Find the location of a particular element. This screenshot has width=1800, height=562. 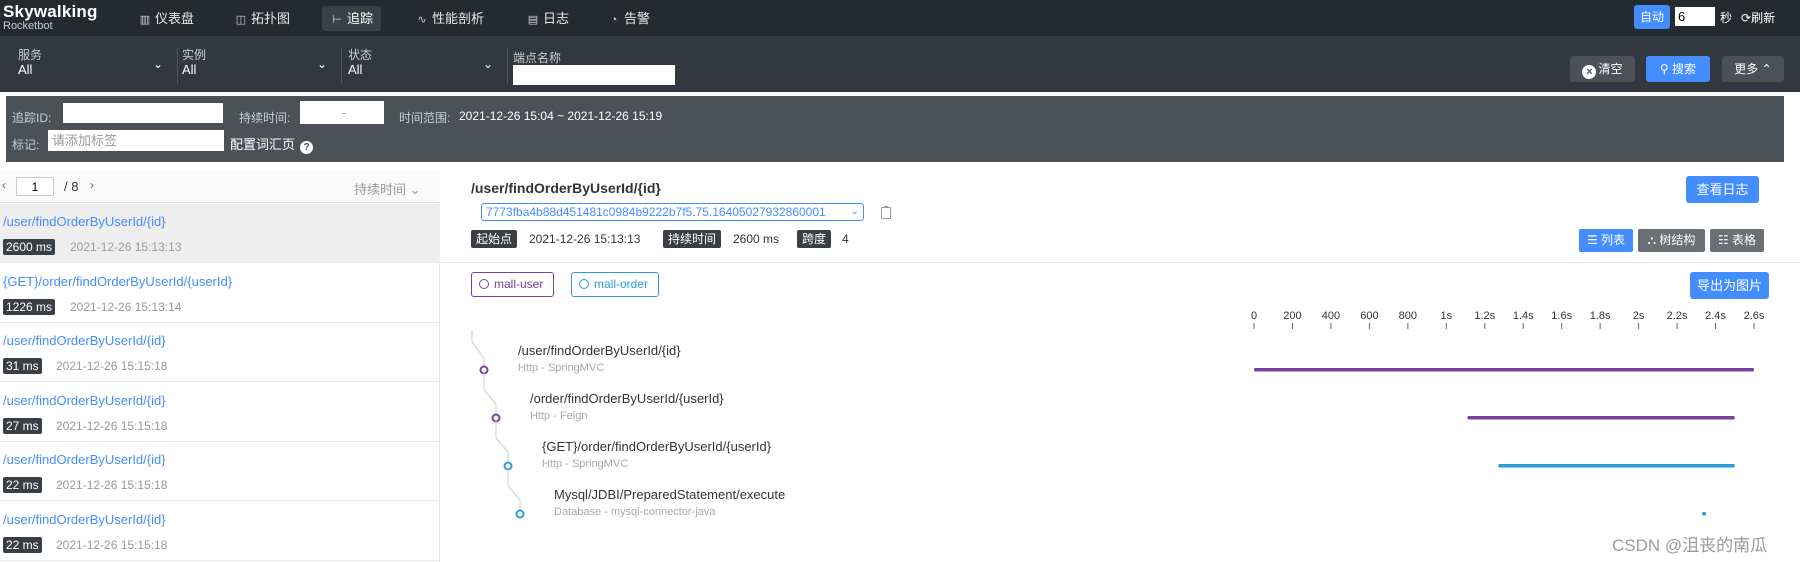

nav-item-2: ⊢ 追踪 is located at coordinates (352, 18).